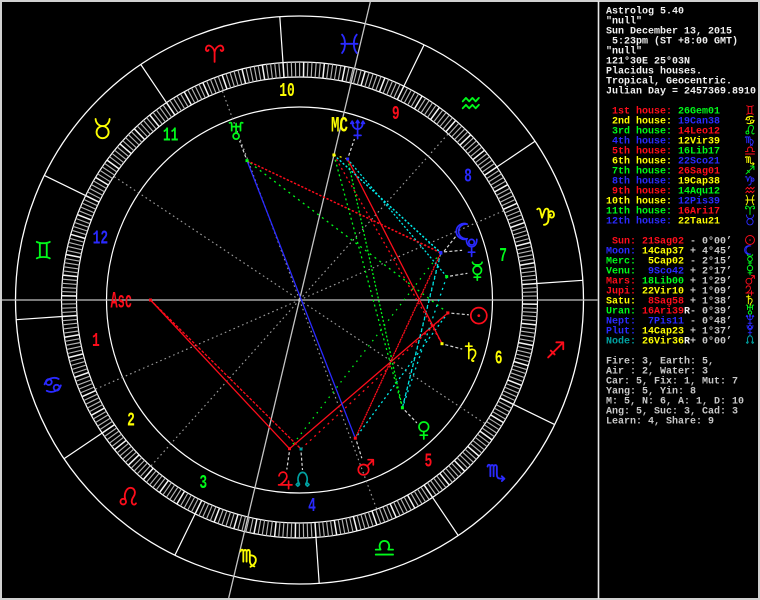 This screenshot has height=600, width=760. What do you see at coordinates (287, 91) in the screenshot?
I see `svg-text: 10` at bounding box center [287, 91].